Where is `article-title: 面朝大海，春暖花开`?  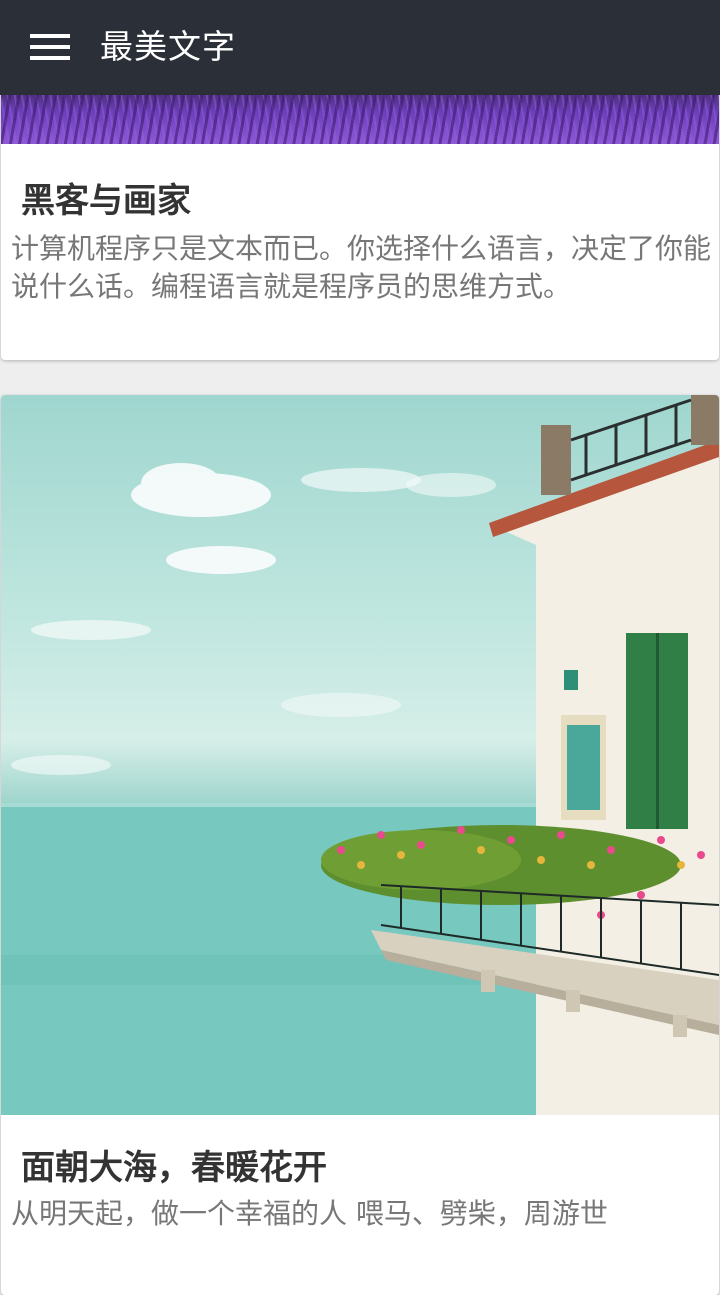
article-title: 面朝大海，春暖花开 is located at coordinates (174, 1168).